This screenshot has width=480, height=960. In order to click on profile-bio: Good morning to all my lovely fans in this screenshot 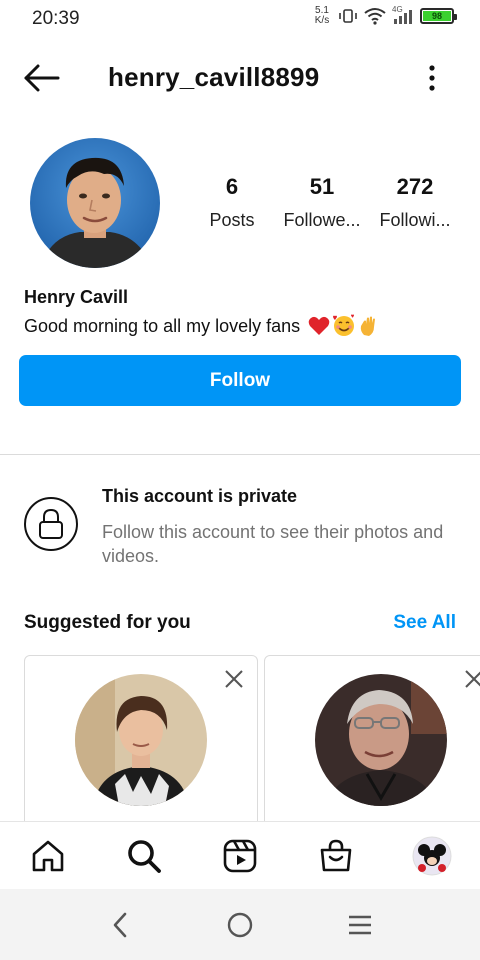, I will do `click(202, 326)`.